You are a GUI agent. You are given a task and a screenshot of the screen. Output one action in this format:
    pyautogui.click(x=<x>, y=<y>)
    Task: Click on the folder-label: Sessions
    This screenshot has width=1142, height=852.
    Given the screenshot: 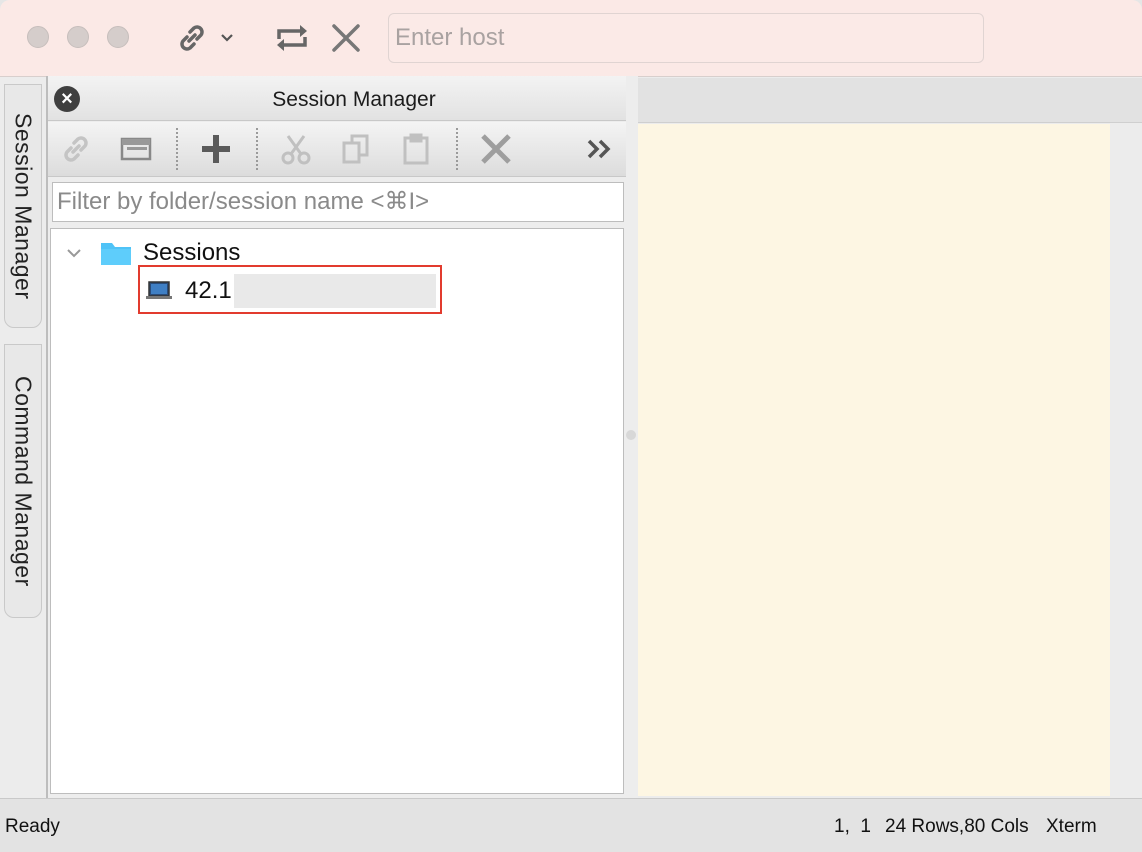 What is the action you would take?
    pyautogui.click(x=192, y=252)
    